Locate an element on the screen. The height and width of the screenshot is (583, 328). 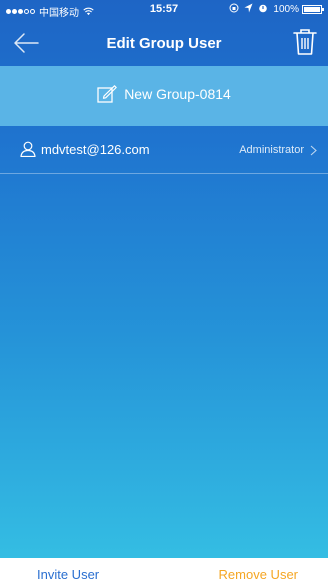
status-bar: 中国移动 15:57 100% is located at coordinates (164, 10).